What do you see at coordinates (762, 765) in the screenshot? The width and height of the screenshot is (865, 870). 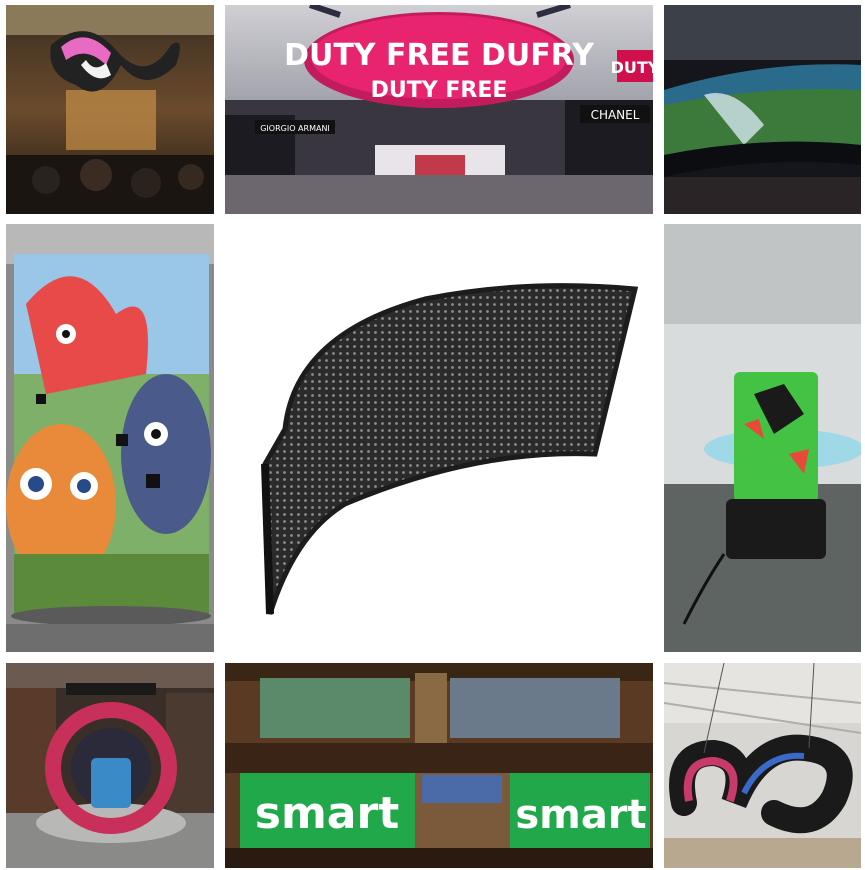 I see `photo-hanging-ribbon-led` at bounding box center [762, 765].